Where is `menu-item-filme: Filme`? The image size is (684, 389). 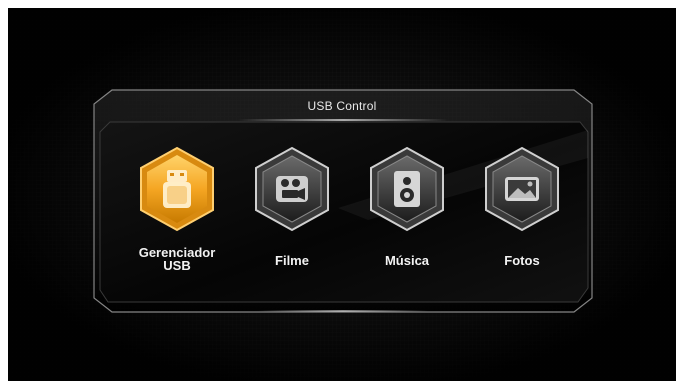
menu-item-filme: Filme is located at coordinates (292, 213).